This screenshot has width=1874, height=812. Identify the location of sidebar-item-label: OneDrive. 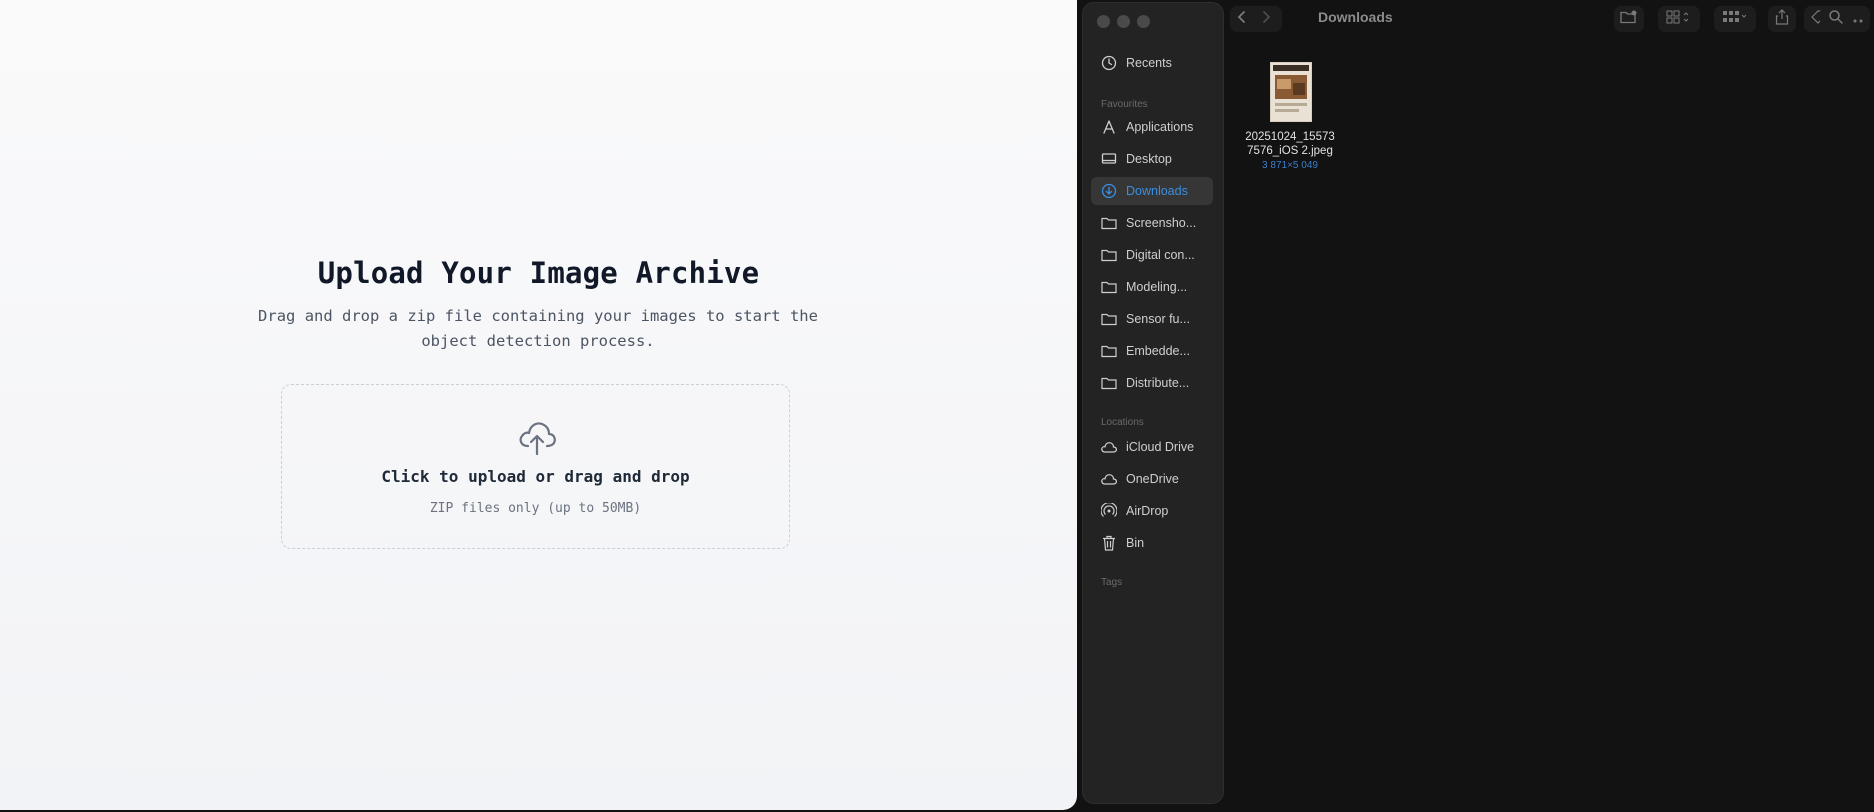
(1152, 479).